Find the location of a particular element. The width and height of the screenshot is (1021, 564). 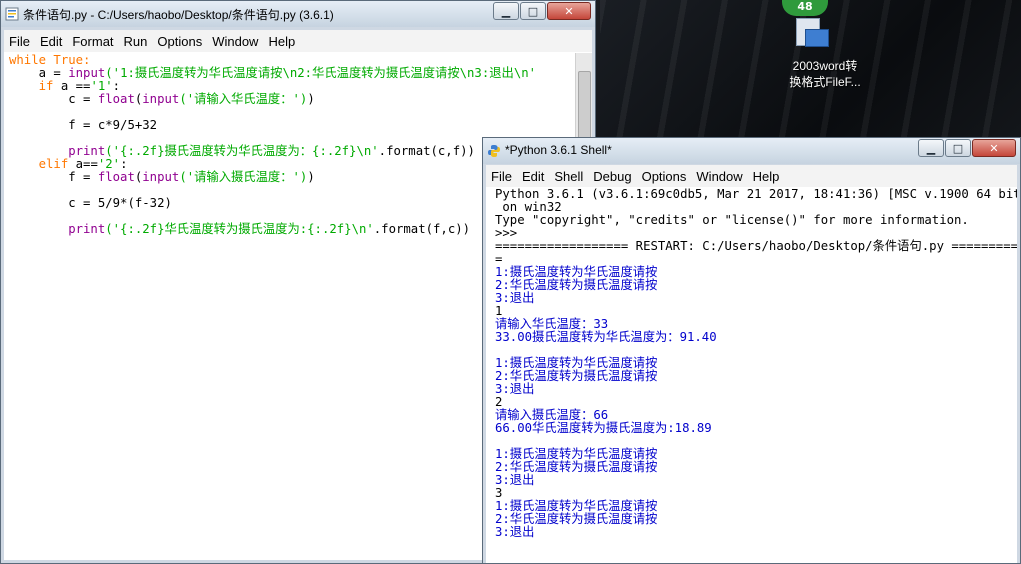

code-token: if is located at coordinates (31, 86).